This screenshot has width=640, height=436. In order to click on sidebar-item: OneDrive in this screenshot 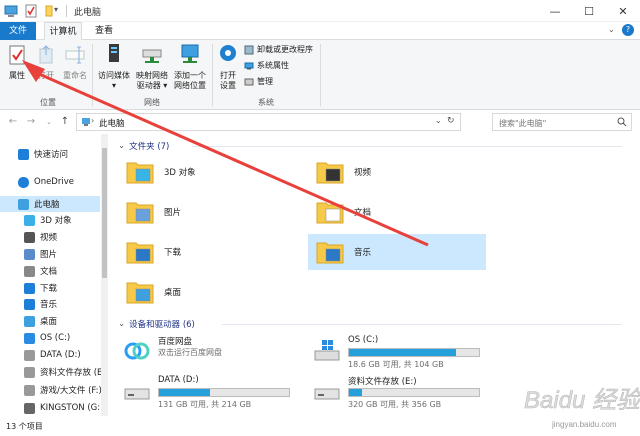, I will do `click(50, 182)`.